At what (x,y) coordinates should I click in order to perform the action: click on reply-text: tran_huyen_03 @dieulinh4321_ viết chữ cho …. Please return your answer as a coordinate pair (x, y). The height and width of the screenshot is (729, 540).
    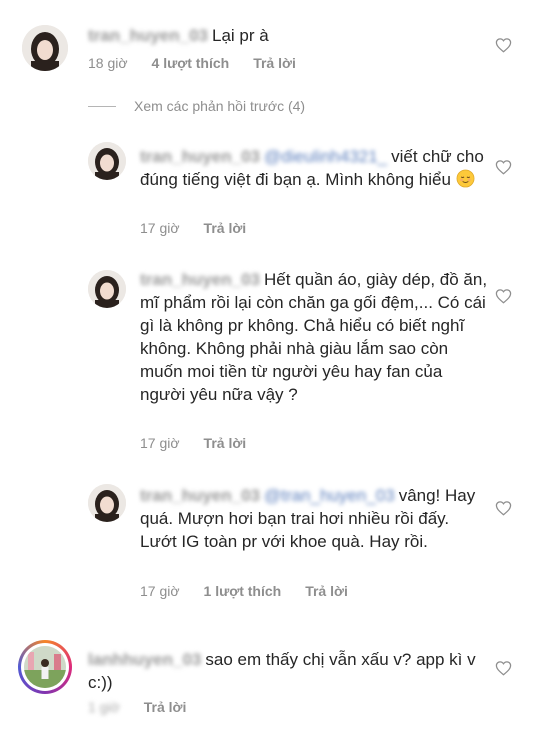
    Looking at the image, I should click on (312, 169).